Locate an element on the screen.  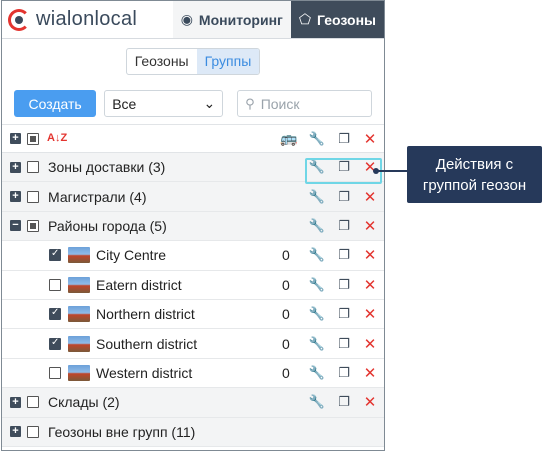
toggle-groups: Группы is located at coordinates (228, 61).